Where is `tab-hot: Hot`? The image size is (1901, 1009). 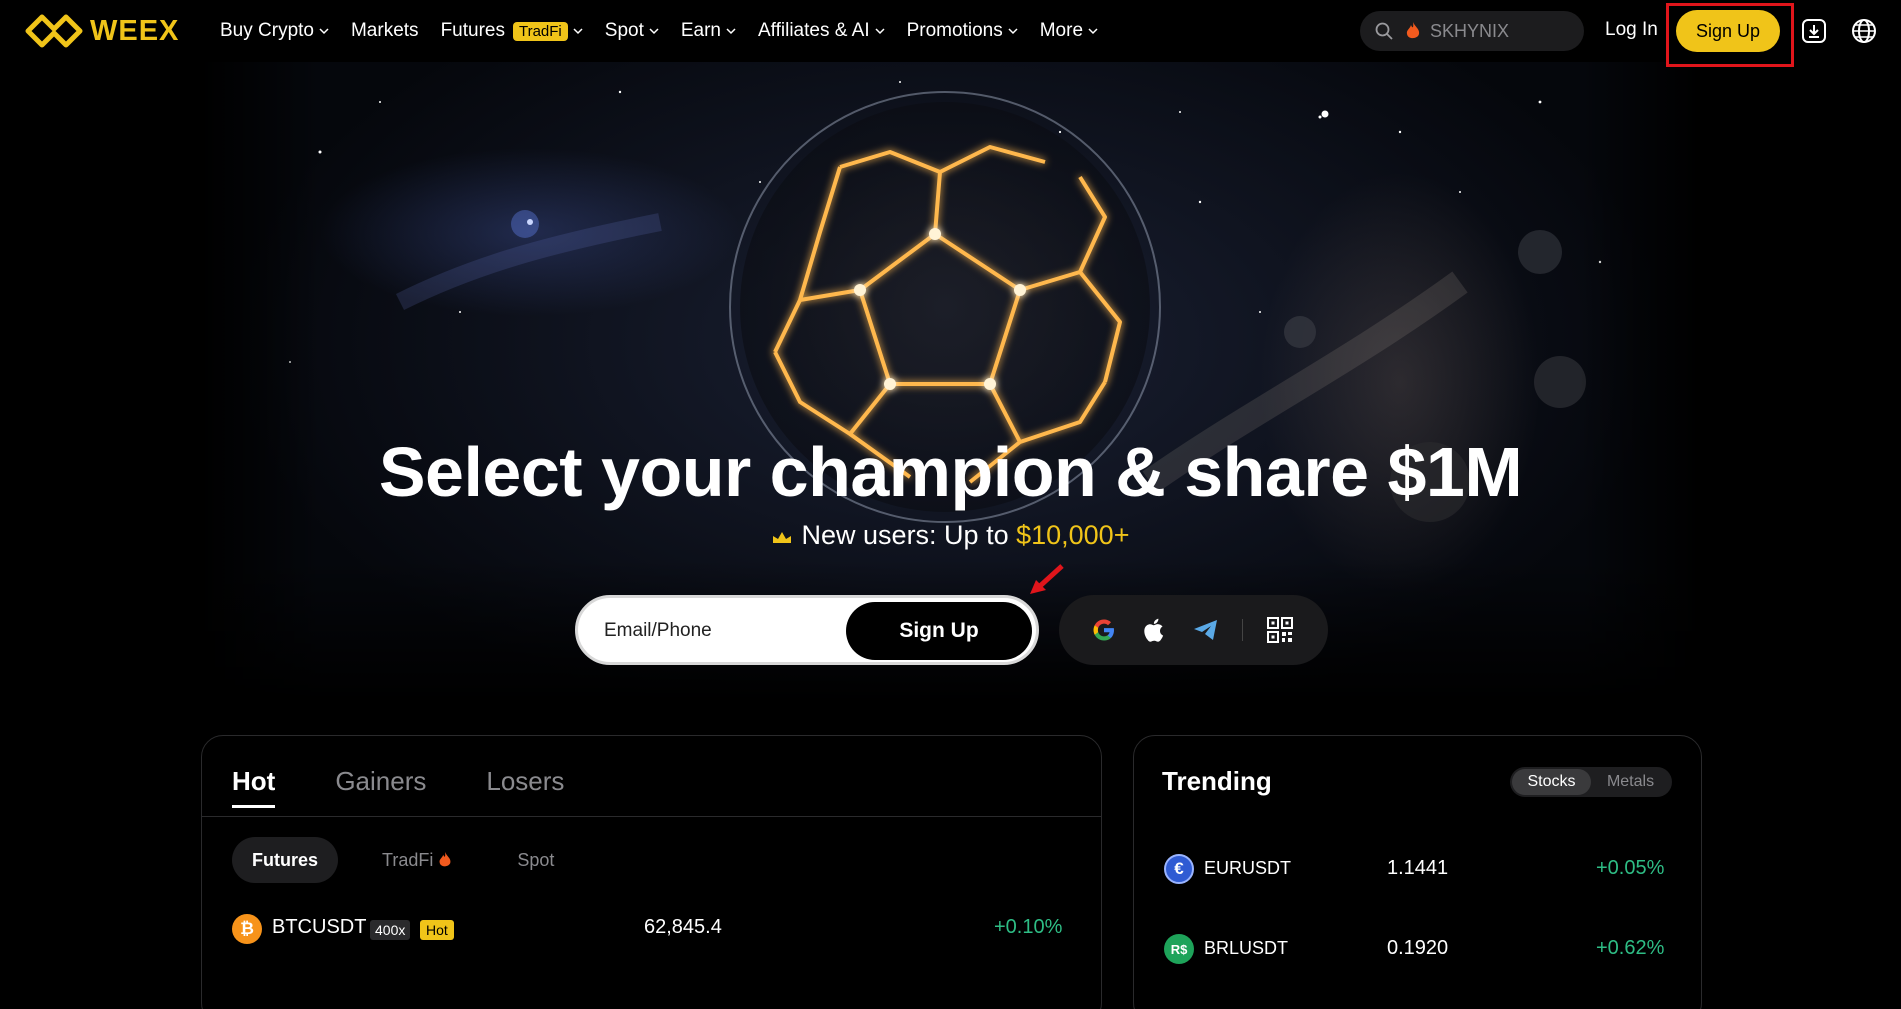
tab-hot: Hot is located at coordinates (254, 787).